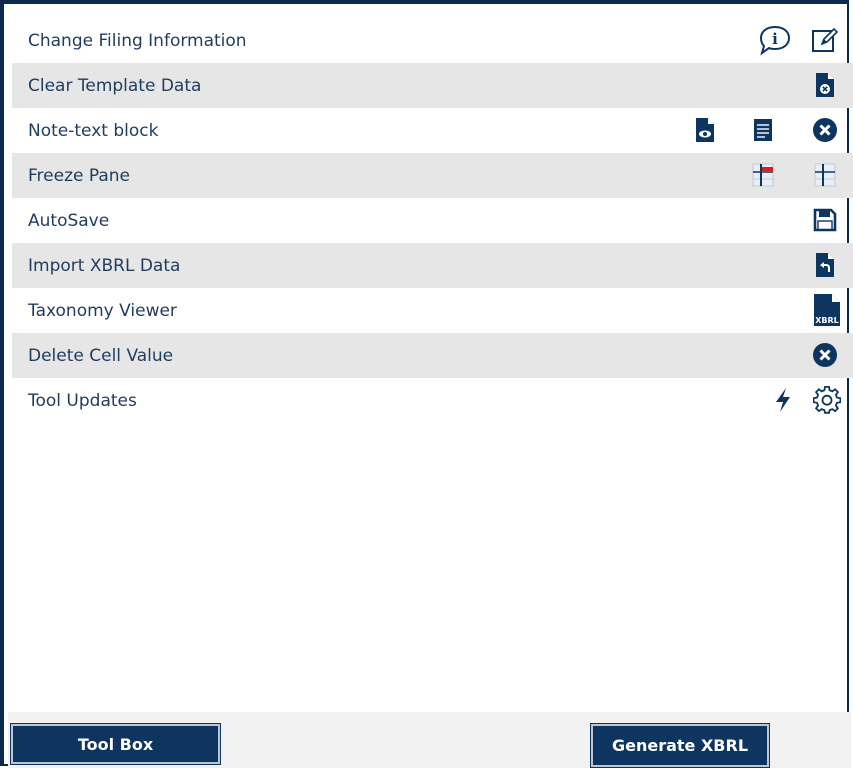  I want to click on row-autosave: AutoSave, so click(432, 220).